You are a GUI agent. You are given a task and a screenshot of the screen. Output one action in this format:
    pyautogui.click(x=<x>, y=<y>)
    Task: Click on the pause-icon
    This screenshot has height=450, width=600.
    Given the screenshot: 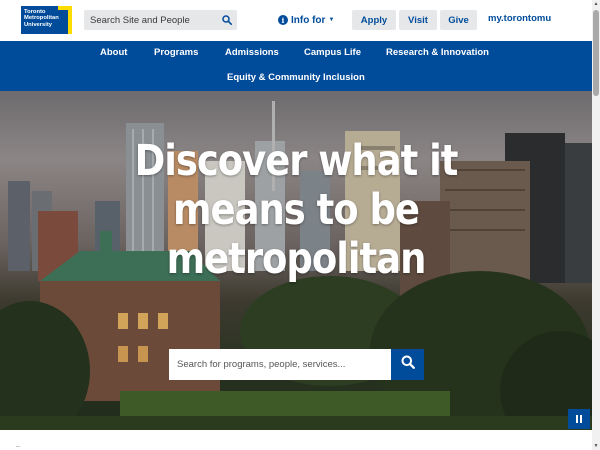 What is the action you would take?
    pyautogui.click(x=577, y=419)
    